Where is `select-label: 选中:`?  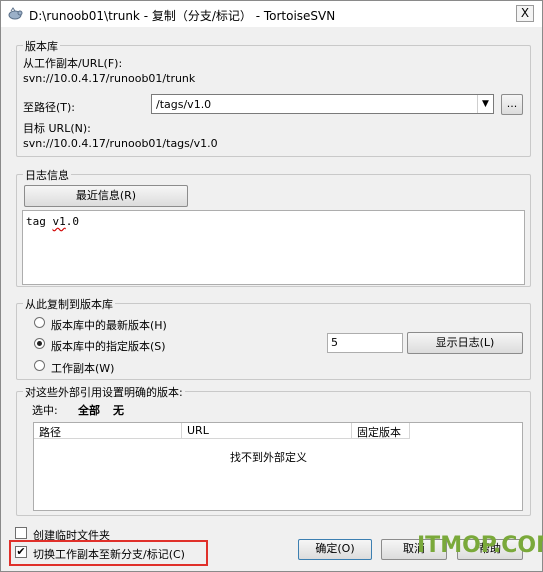 select-label: 选中: is located at coordinates (45, 410).